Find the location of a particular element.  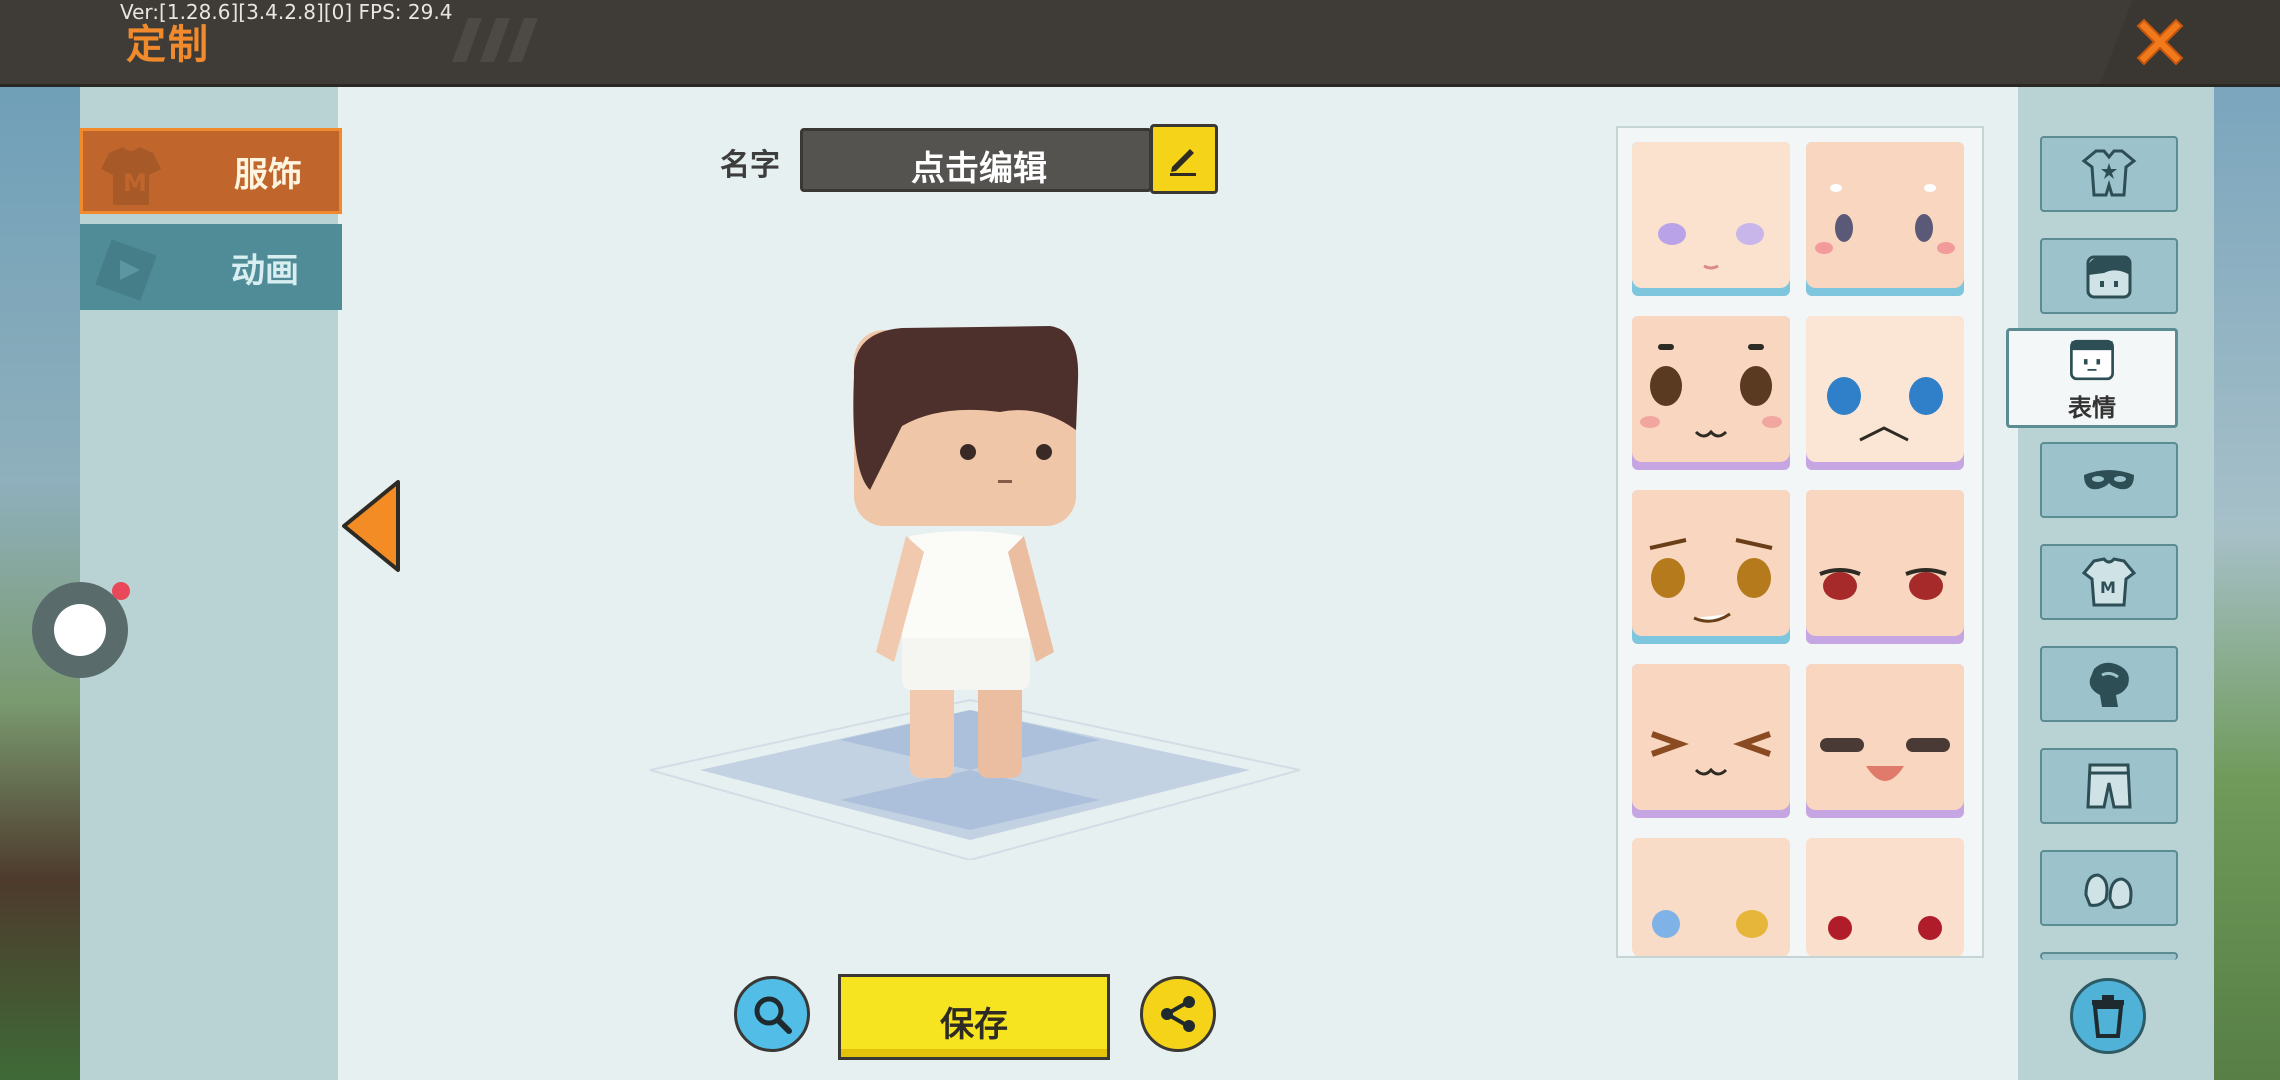

face-blue-crying-eyes is located at coordinates (1885, 393).